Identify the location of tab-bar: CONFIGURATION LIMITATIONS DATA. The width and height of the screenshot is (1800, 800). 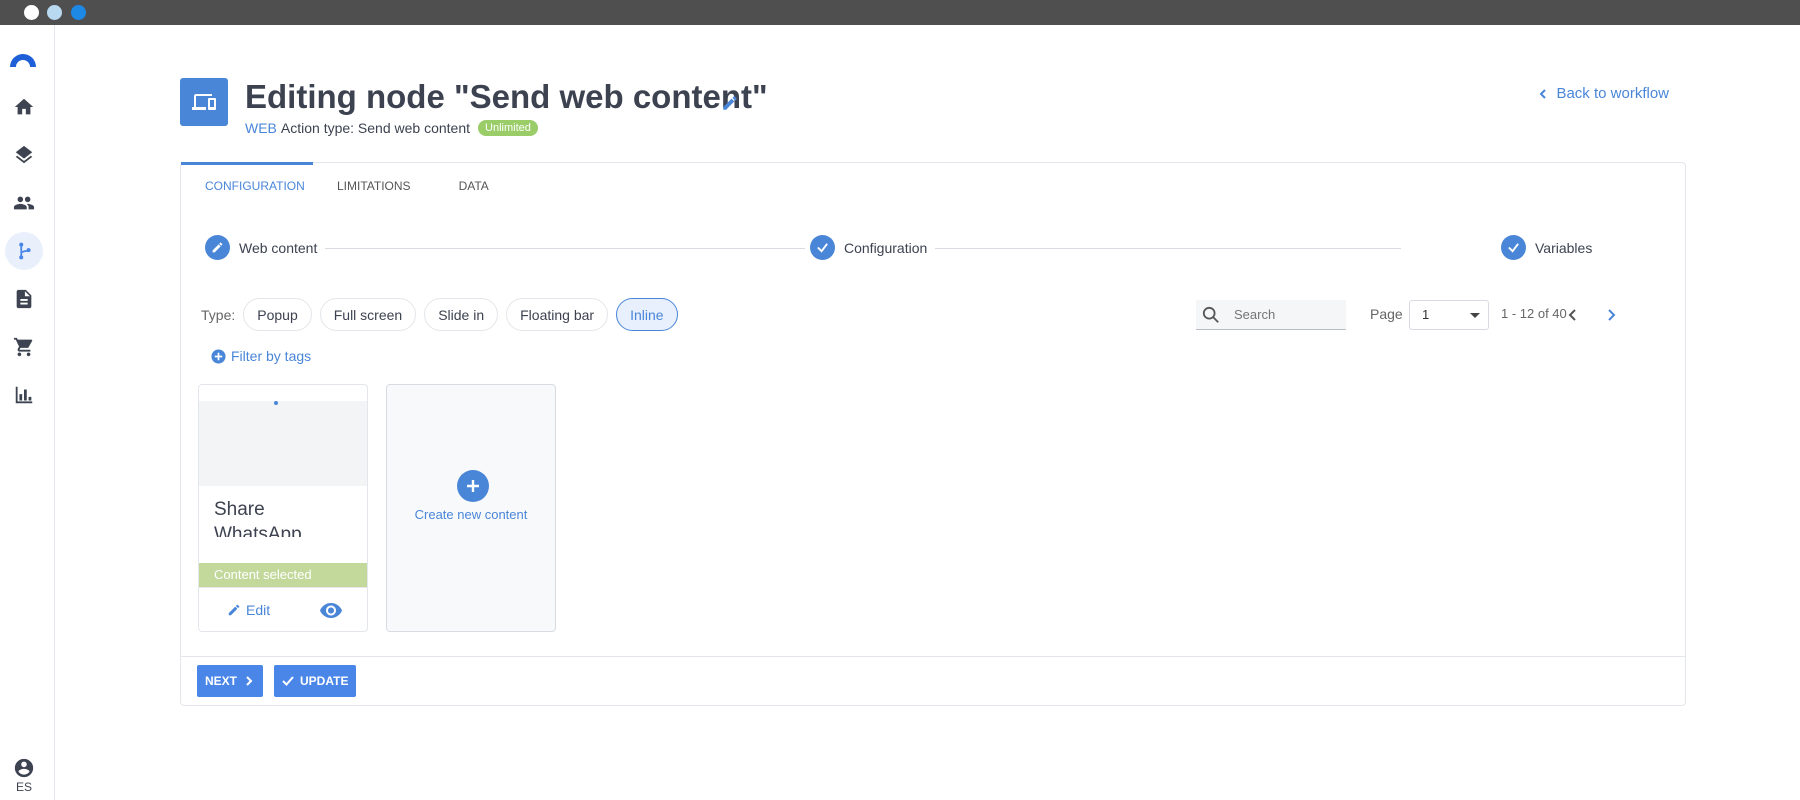
(347, 184).